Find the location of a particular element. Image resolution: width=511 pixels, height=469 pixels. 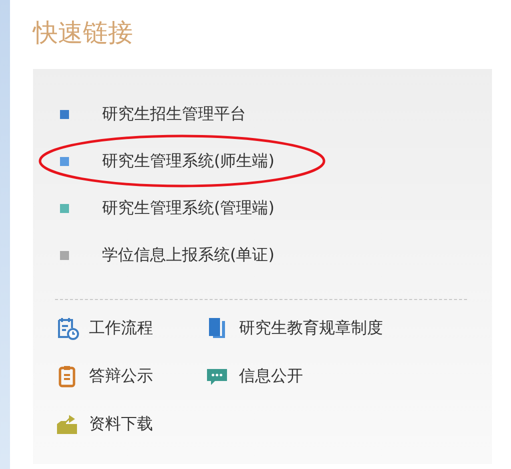

shortcut-link: 工作流程 is located at coordinates (121, 328).